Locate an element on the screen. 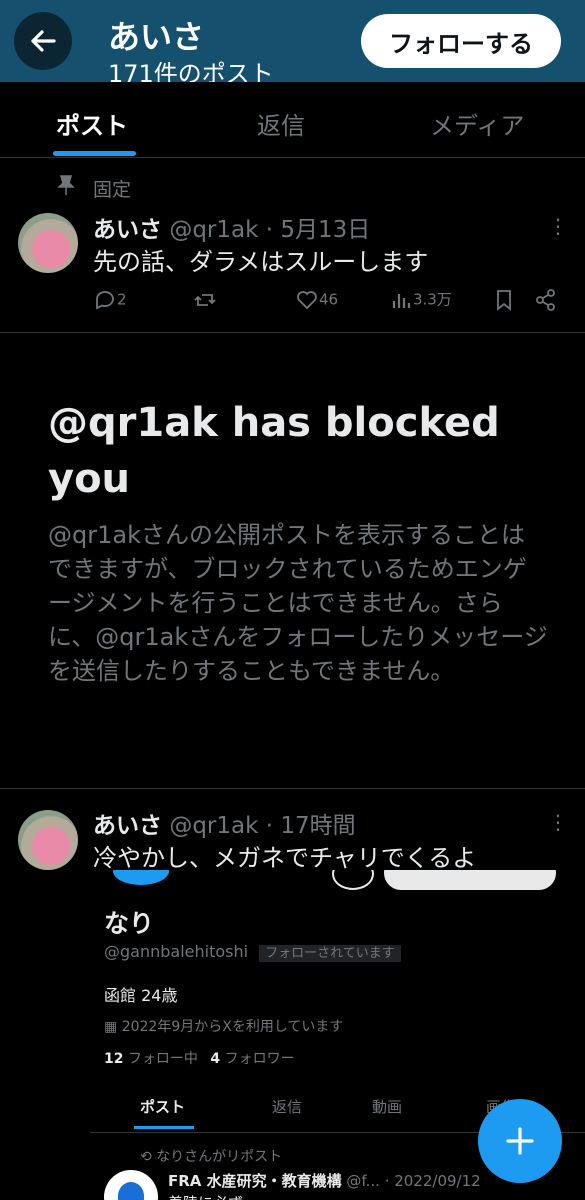 This screenshot has width=585, height=1200. bookmark-icon is located at coordinates (504, 300).